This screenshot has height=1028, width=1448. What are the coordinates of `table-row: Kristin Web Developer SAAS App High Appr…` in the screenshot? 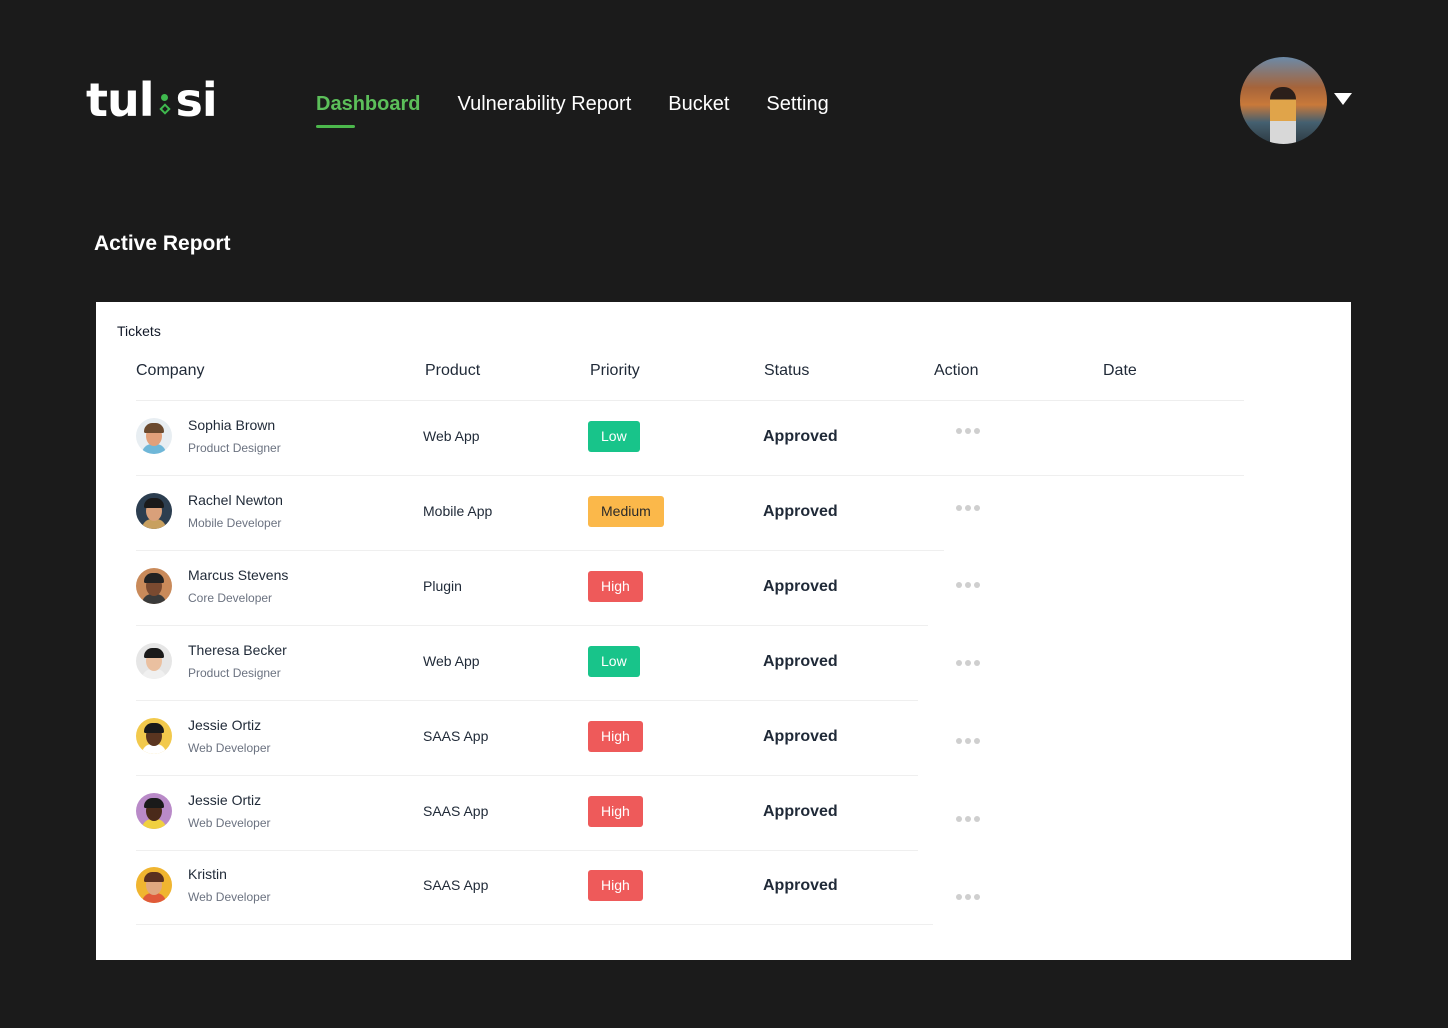 It's located at (723, 887).